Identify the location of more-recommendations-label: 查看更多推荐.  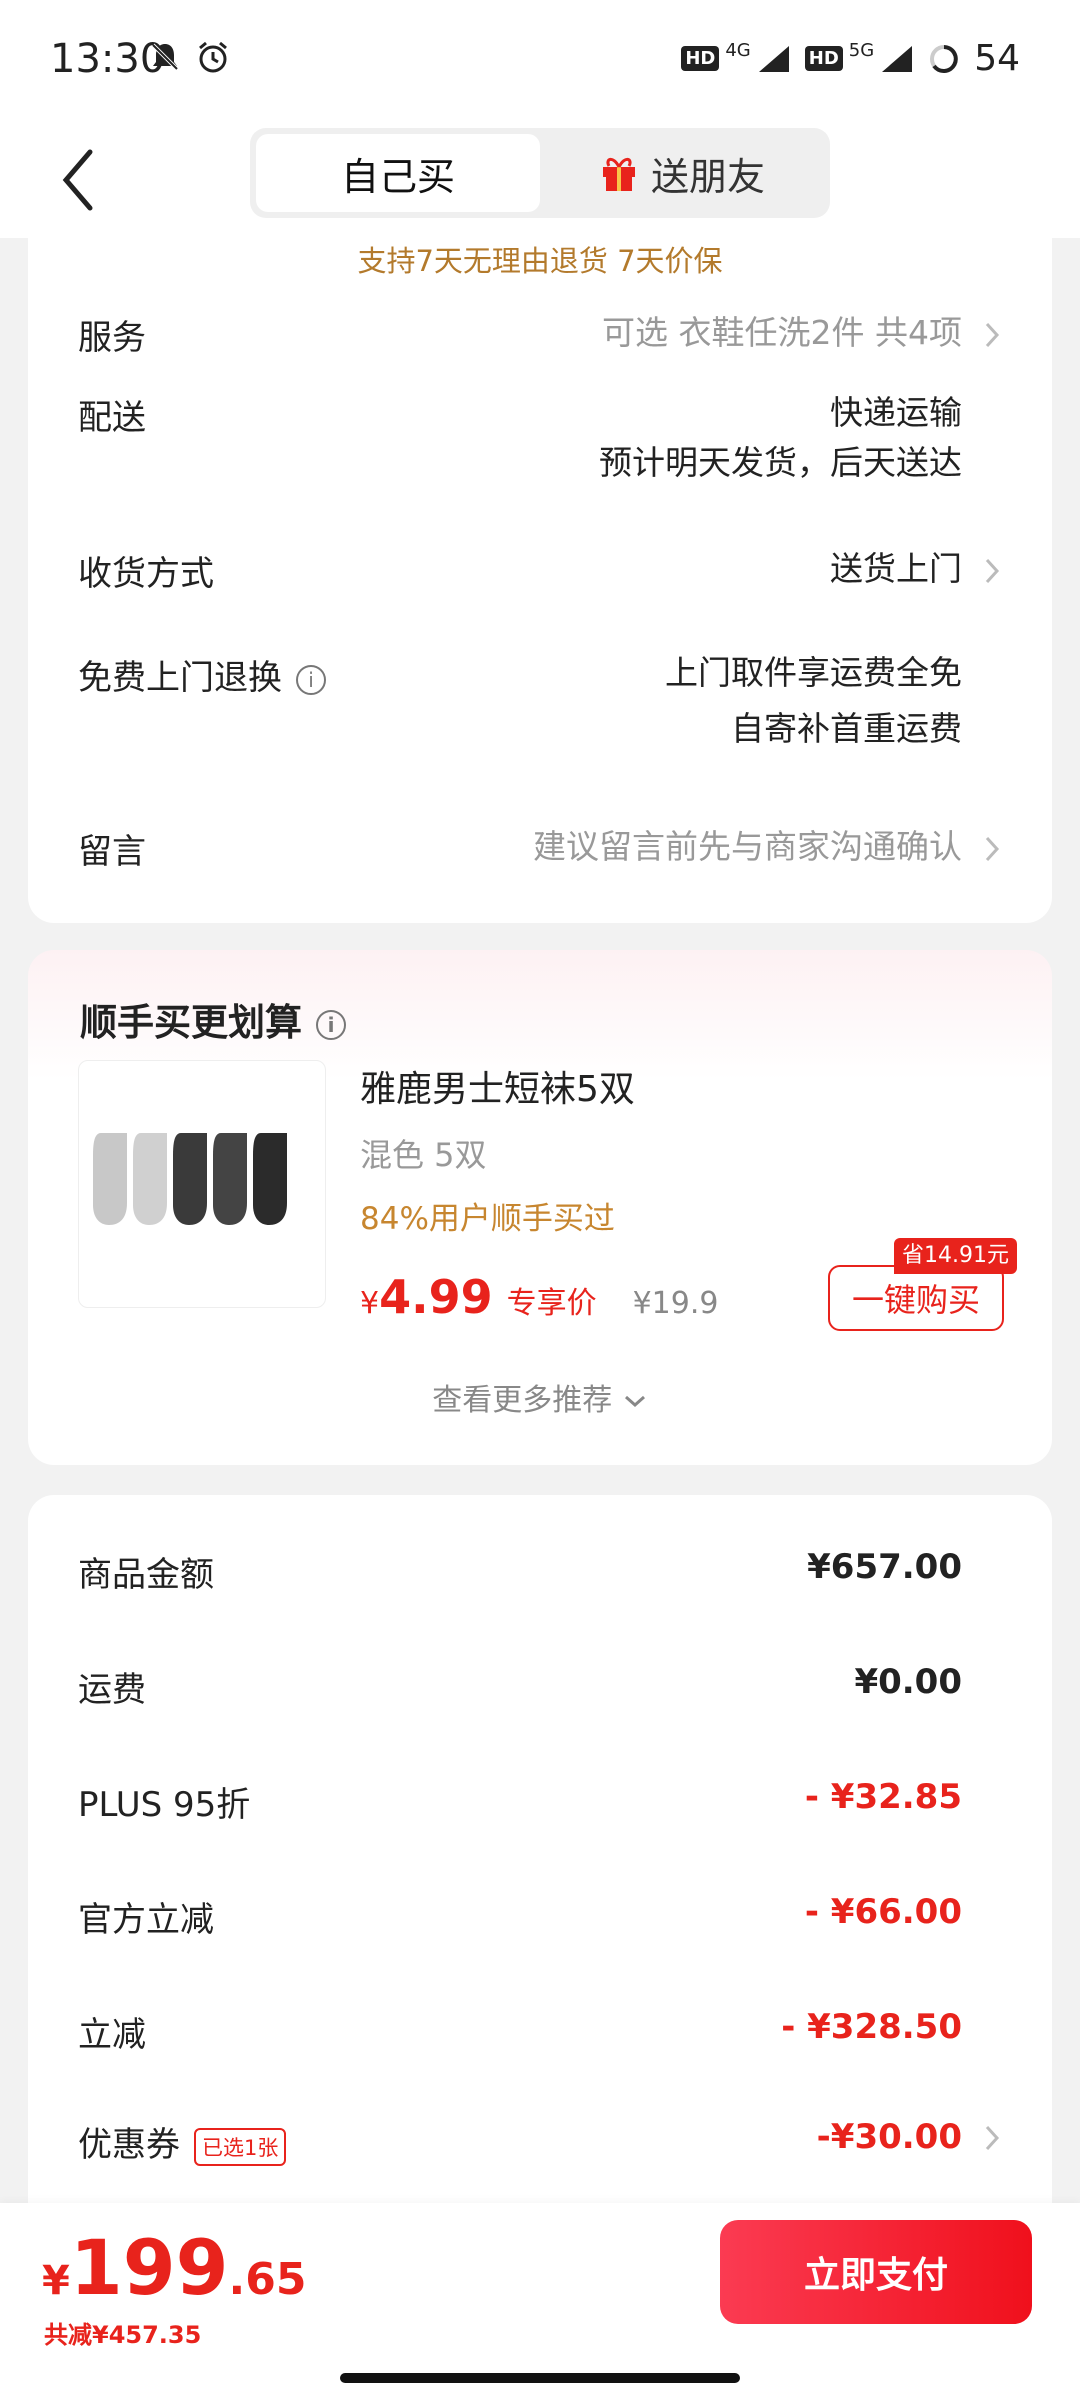
(522, 1400).